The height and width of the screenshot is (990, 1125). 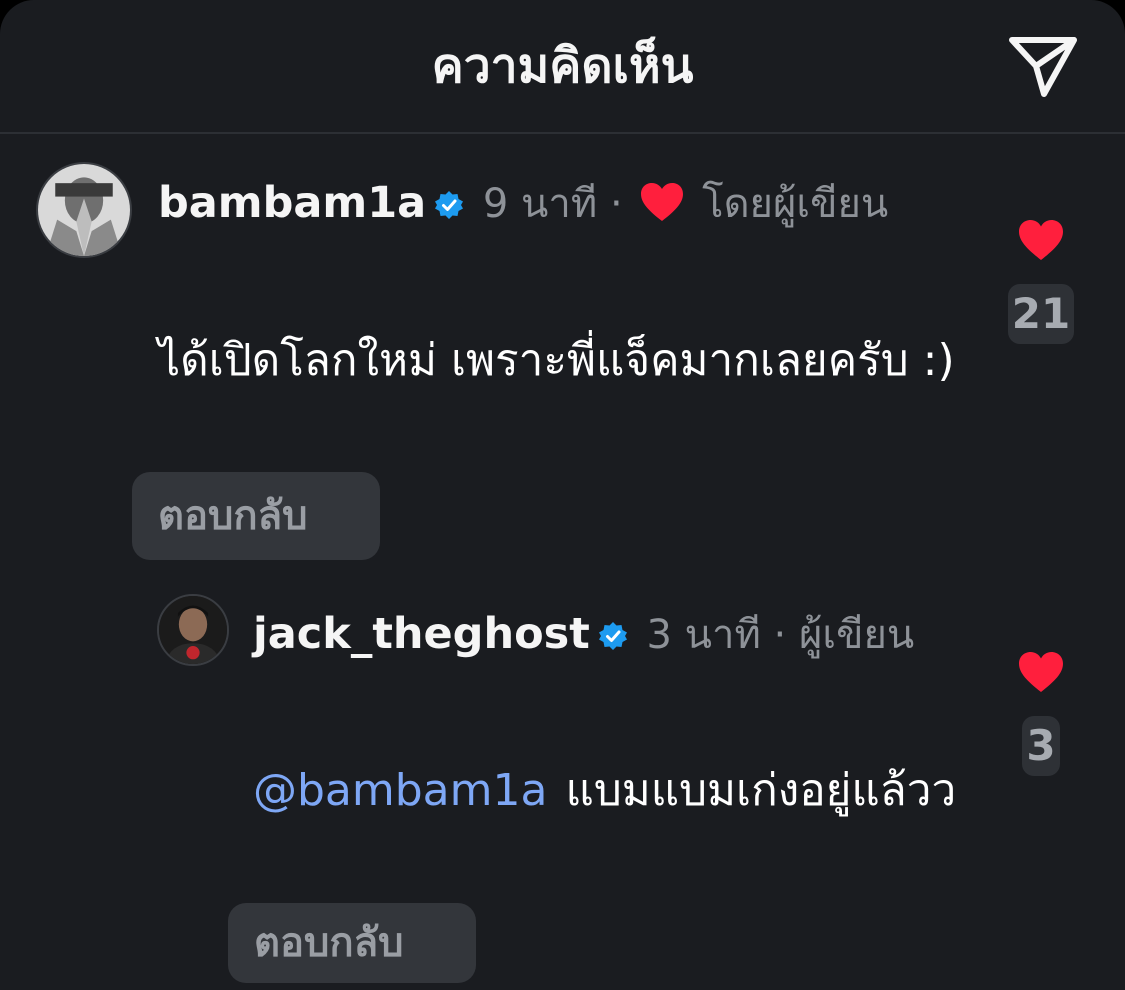 What do you see at coordinates (703, 635) in the screenshot?
I see `reply-time: 3 นาที` at bounding box center [703, 635].